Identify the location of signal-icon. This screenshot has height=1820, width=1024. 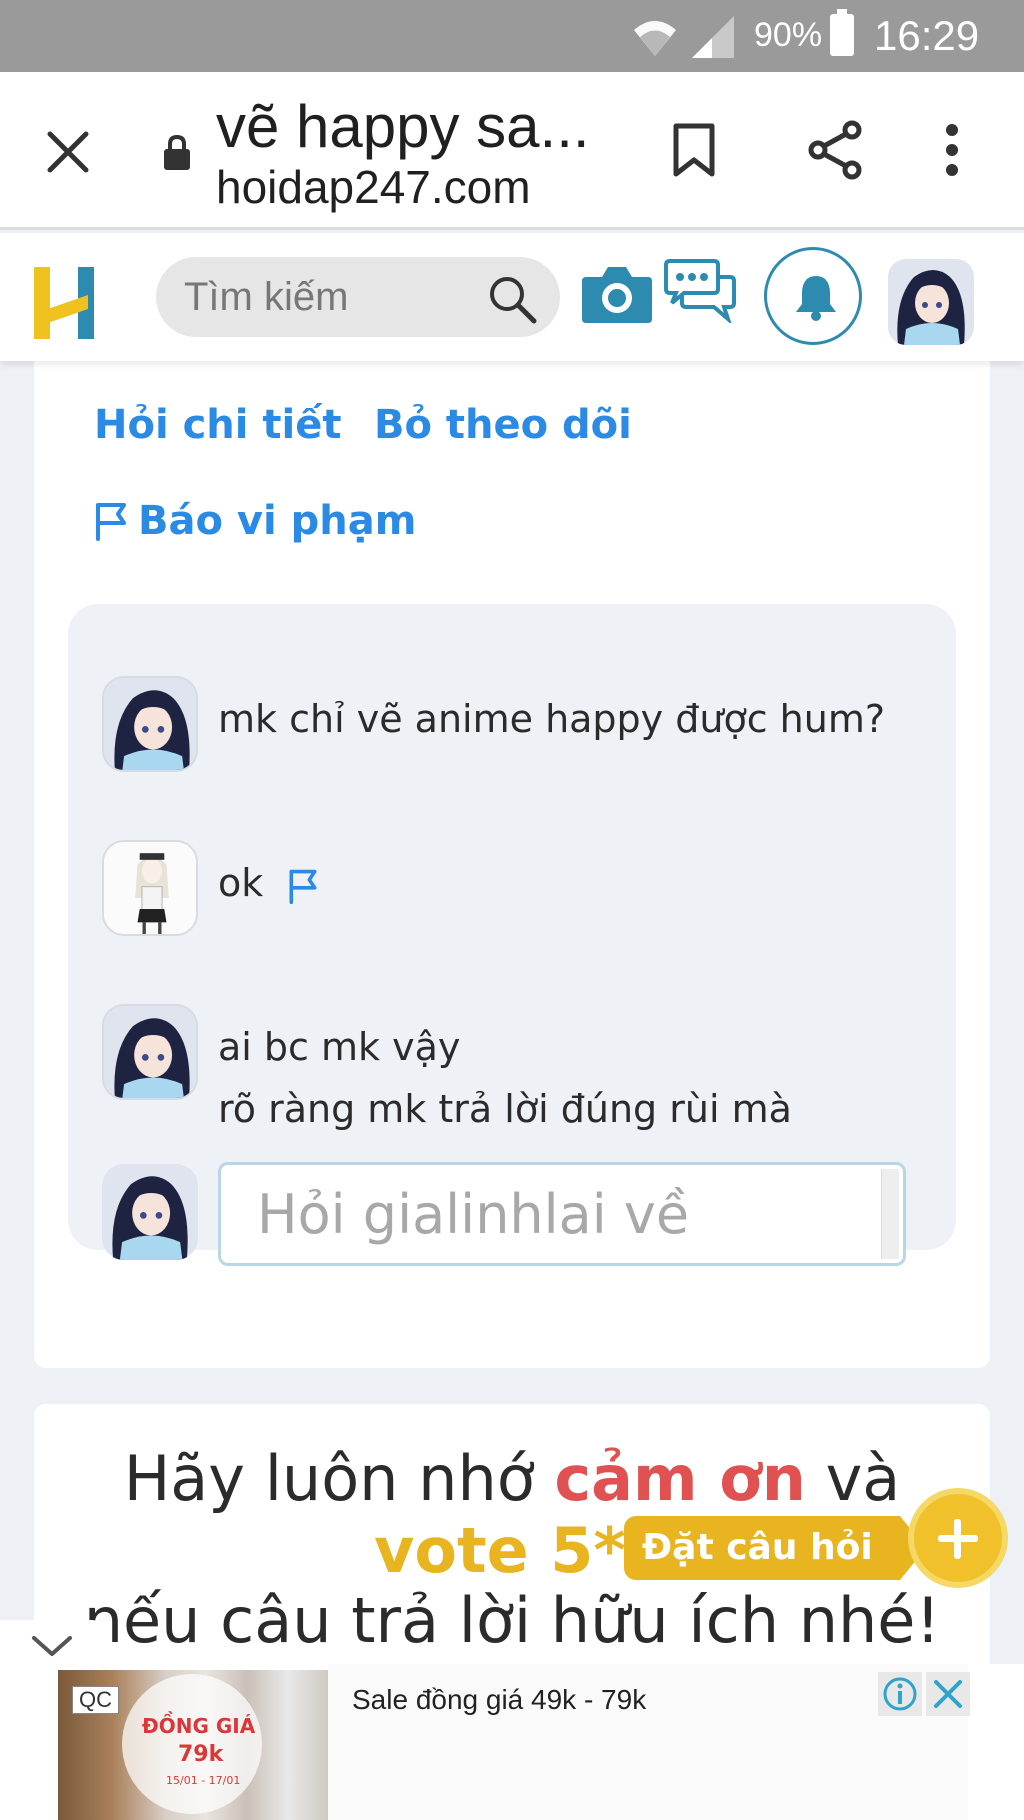
(713, 37).